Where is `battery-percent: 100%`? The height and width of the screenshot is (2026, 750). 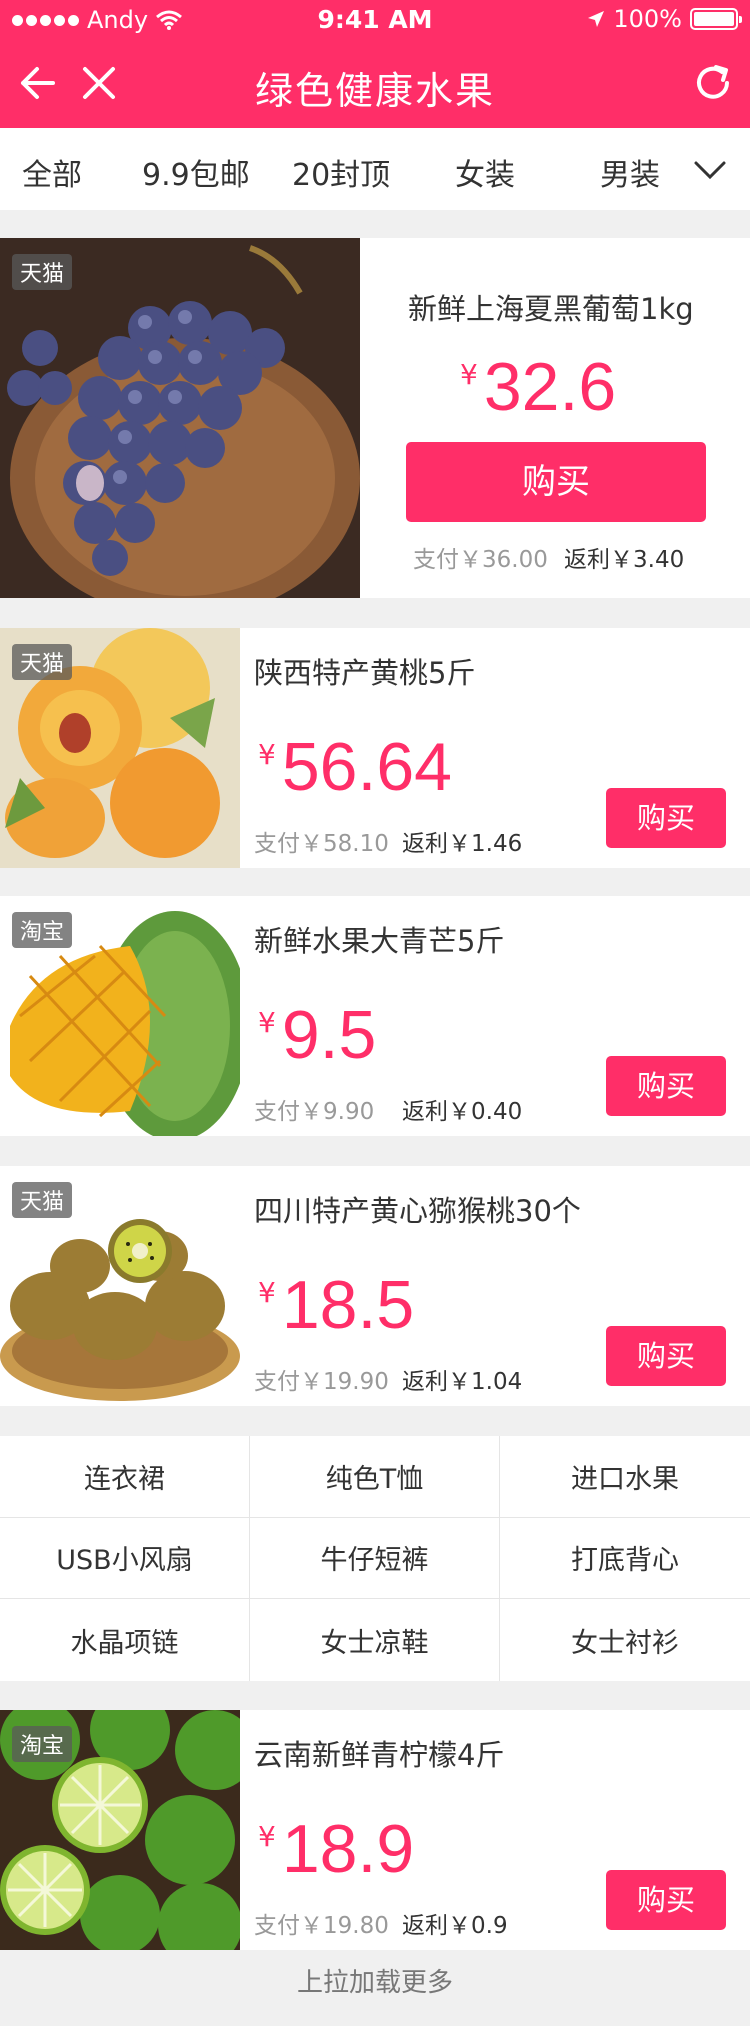
battery-percent: 100% is located at coordinates (647, 19).